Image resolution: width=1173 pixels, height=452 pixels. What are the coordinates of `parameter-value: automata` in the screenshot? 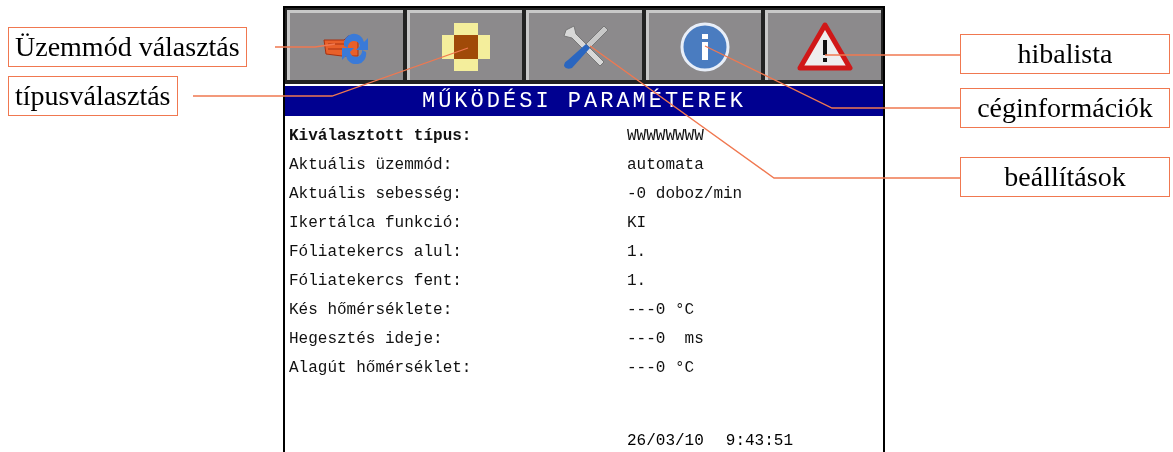 It's located at (665, 165).